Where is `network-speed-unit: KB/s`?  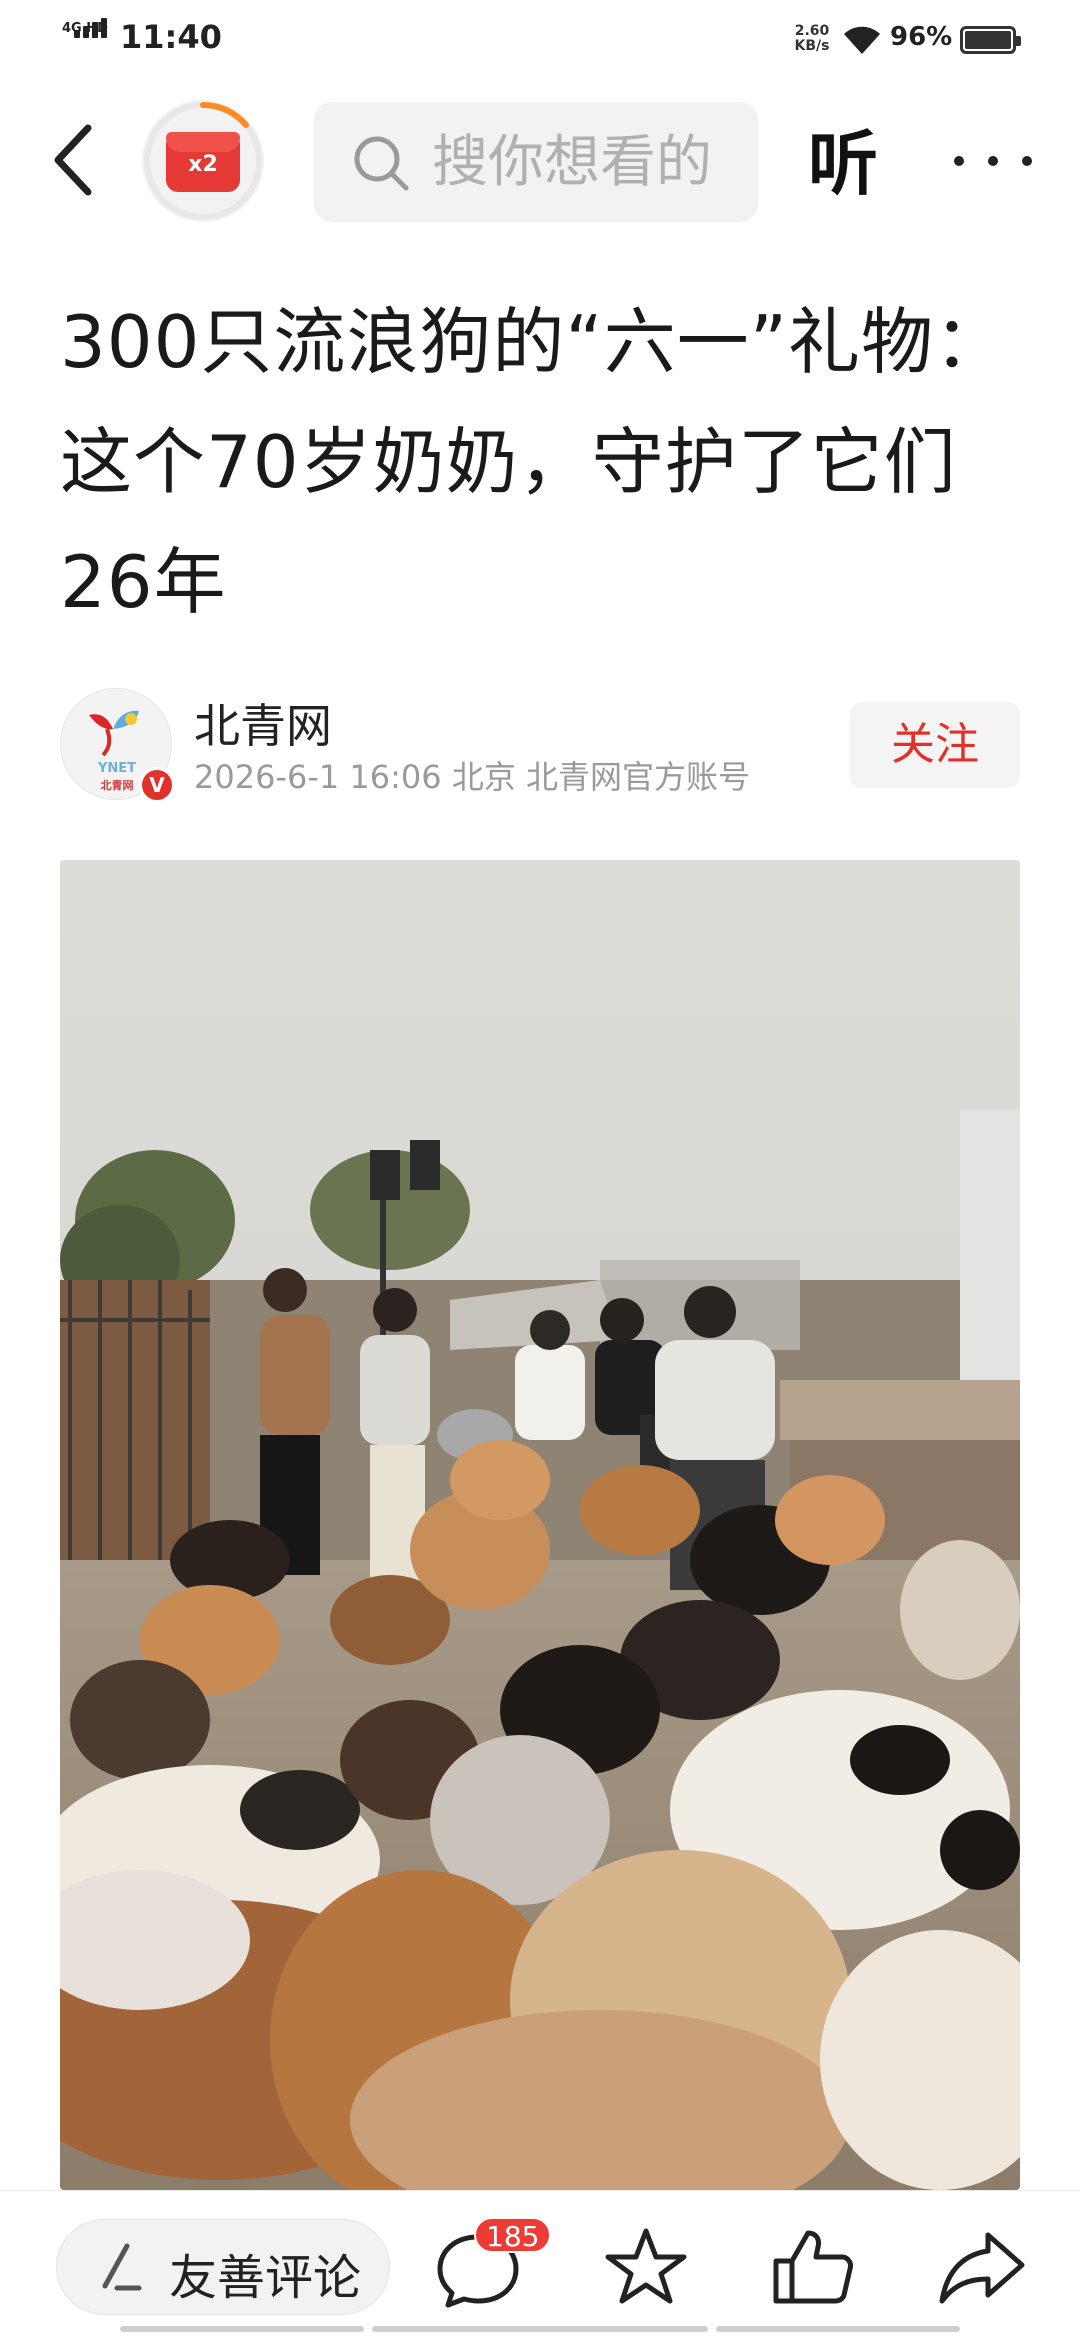 network-speed-unit: KB/s is located at coordinates (812, 46).